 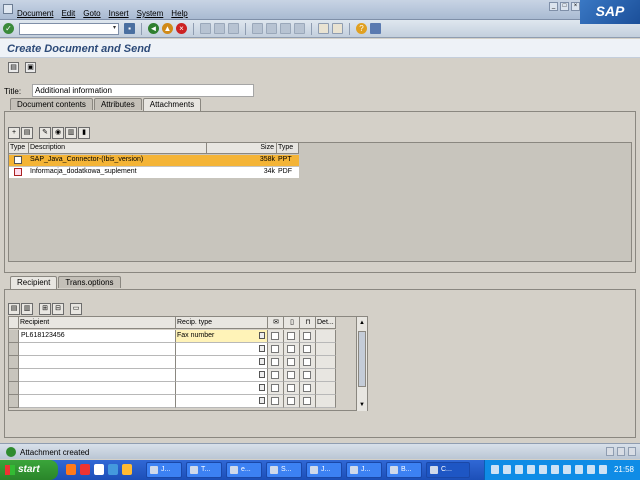 What do you see at coordinates (34, 282) in the screenshot?
I see `tab-recipient: Recipient` at bounding box center [34, 282].